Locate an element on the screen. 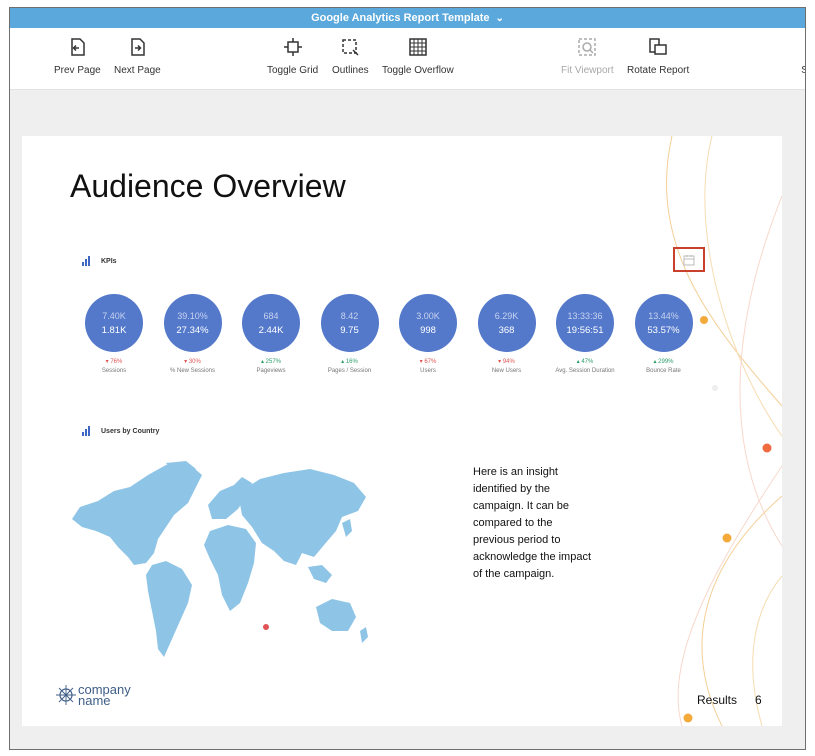 The height and width of the screenshot is (756, 815). kpi-circle: 13.44% 53.57% is located at coordinates (663, 323).